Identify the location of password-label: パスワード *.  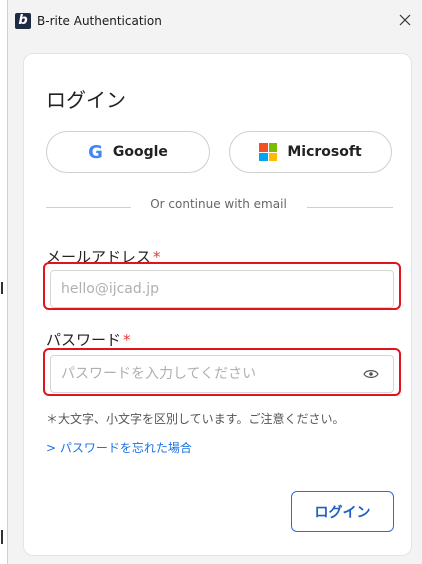
(88, 339).